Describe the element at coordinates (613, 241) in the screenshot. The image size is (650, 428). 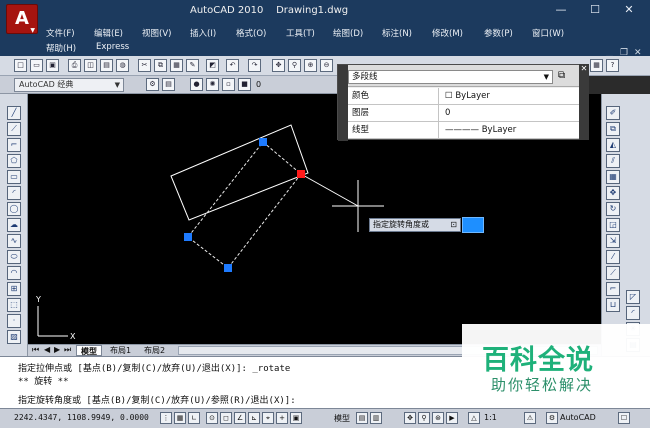
I see `stretch-icon: ⇲` at that location.